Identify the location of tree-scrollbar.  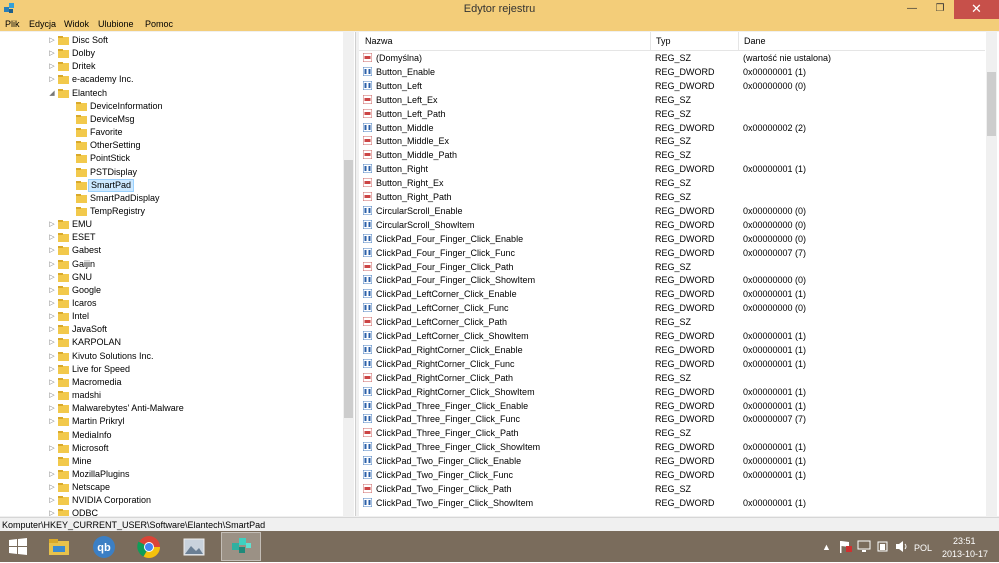
(348, 274).